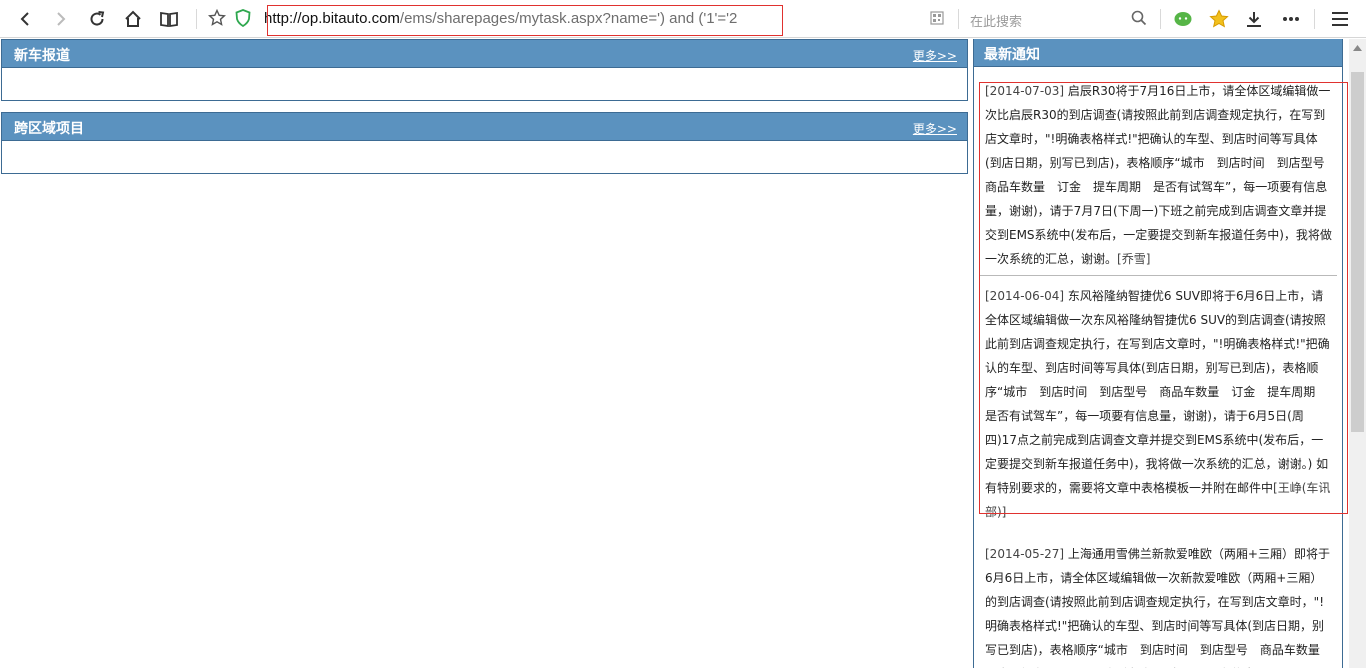 This screenshot has width=1366, height=668. I want to click on home-icon, so click(133, 18).